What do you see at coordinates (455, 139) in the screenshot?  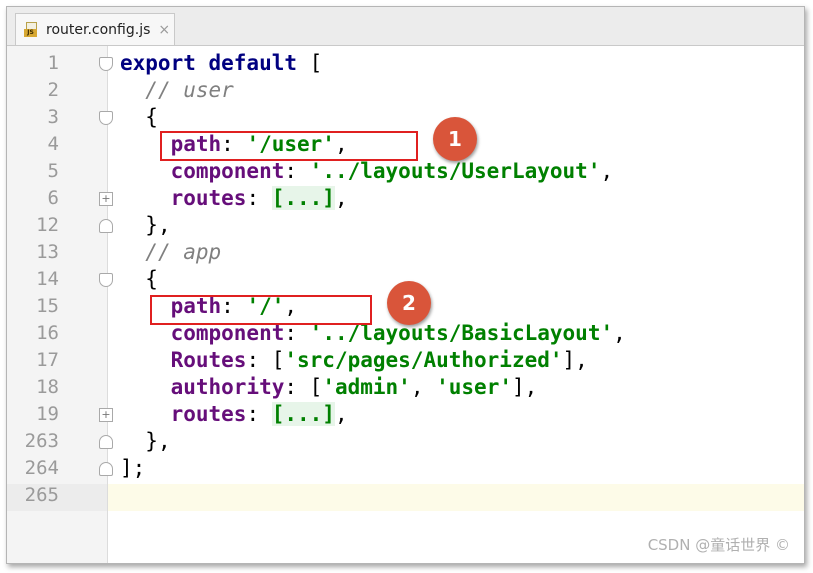 I see `marker-1: 1` at bounding box center [455, 139].